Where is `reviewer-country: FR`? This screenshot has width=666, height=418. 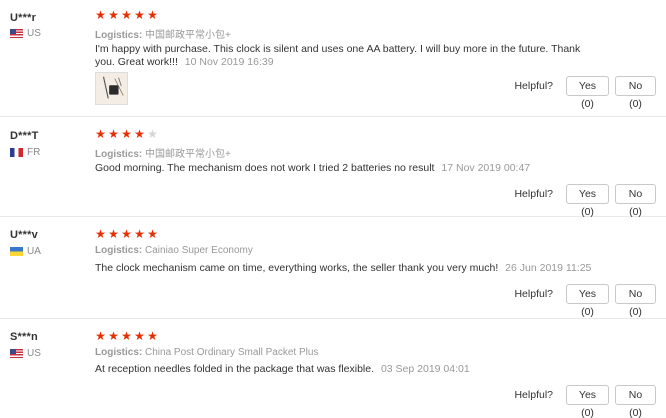 reviewer-country: FR is located at coordinates (25, 152).